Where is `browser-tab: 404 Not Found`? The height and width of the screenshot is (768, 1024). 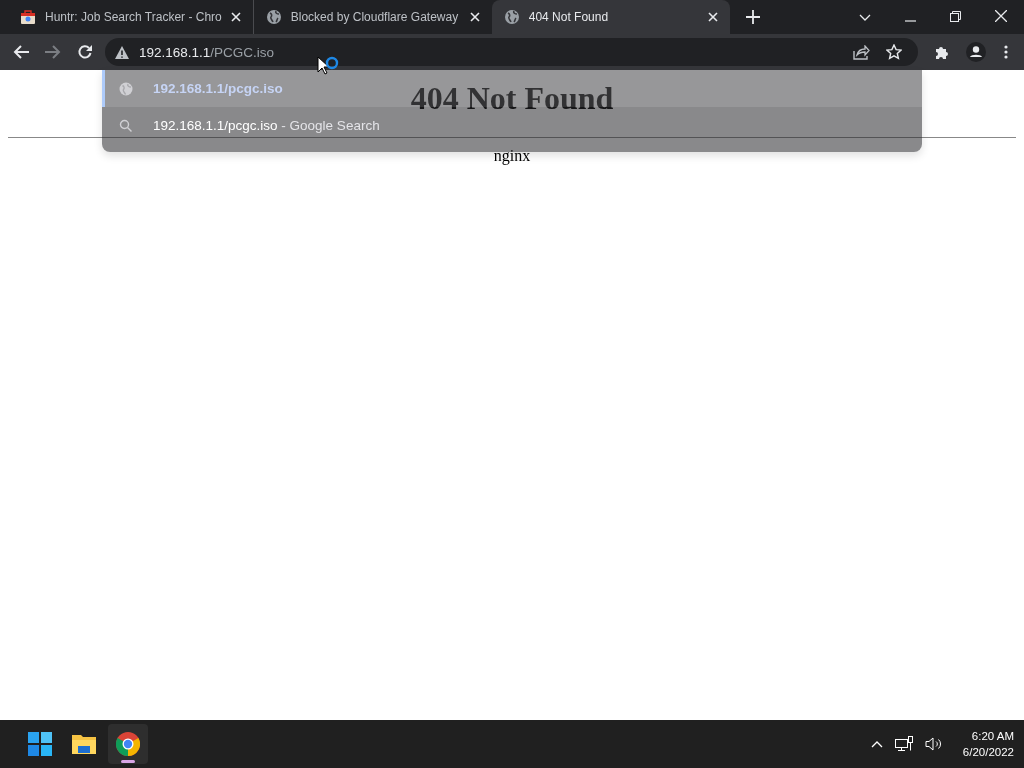 browser-tab: 404 Not Found is located at coordinates (610, 17).